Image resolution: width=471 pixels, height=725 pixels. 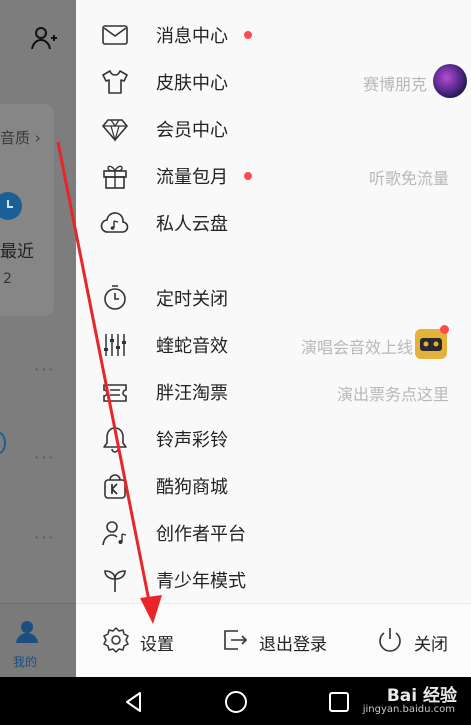 I want to click on menu-item-cloud-disk: 私人云盘, so click(x=273, y=222).